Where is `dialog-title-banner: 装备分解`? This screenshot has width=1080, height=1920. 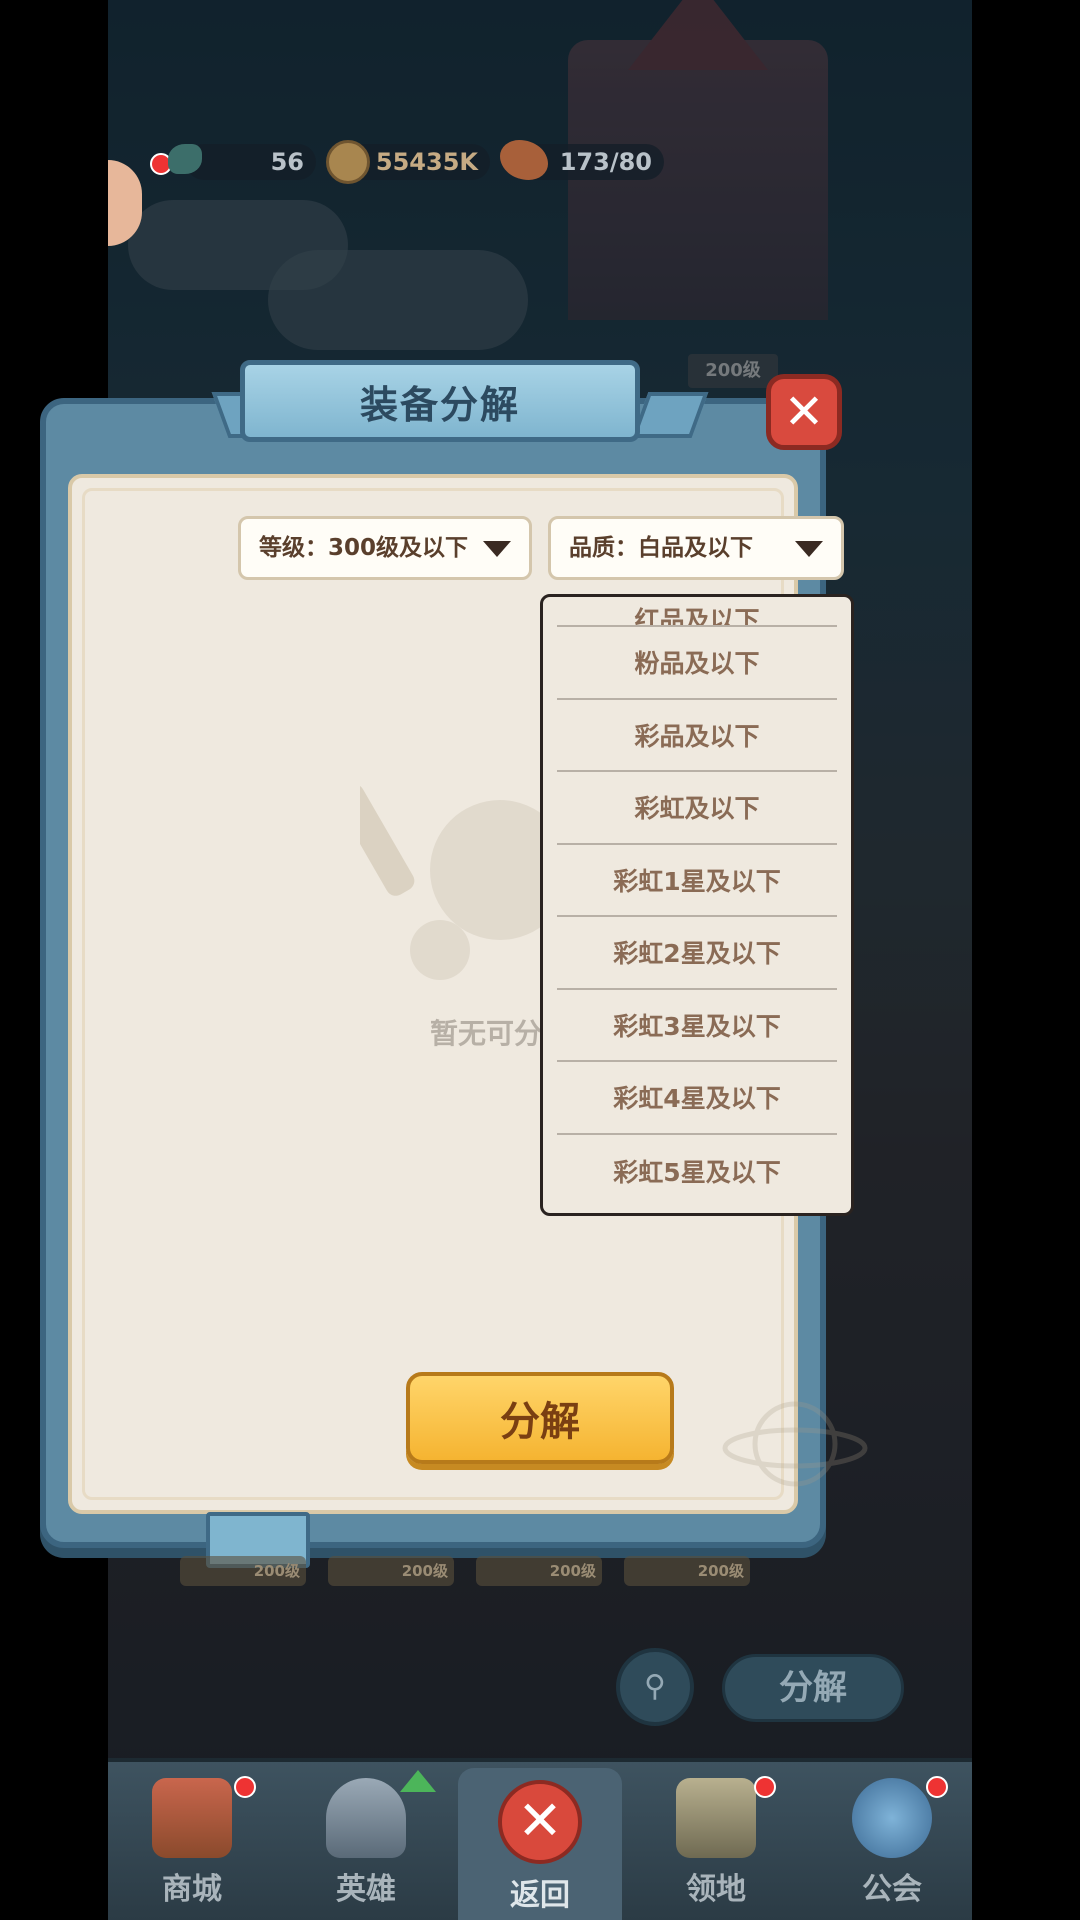 dialog-title-banner: 装备分解 is located at coordinates (440, 401).